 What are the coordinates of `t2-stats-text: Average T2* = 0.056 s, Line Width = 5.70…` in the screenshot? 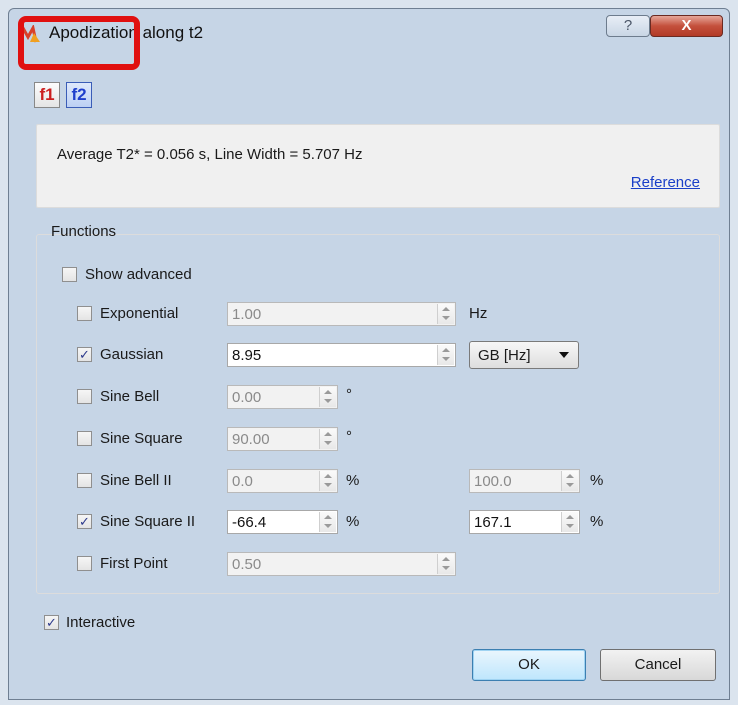 It's located at (210, 154).